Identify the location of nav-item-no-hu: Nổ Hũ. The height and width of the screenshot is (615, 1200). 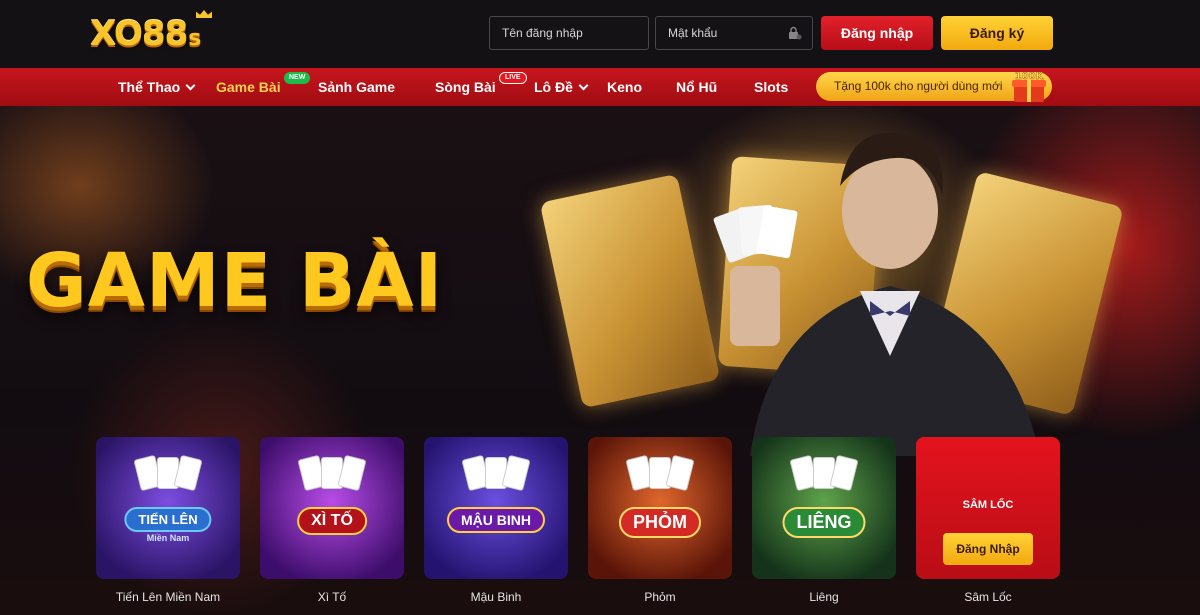
(696, 87).